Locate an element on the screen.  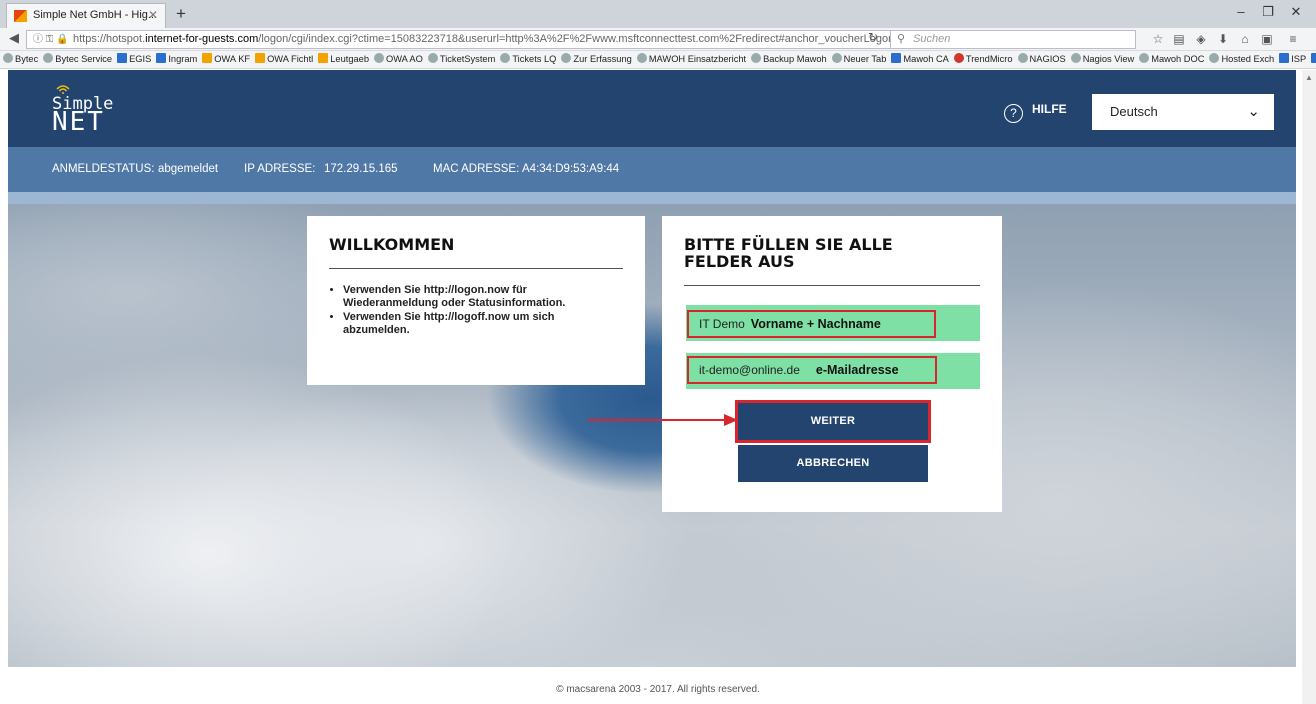
ip-value: 172.29.15.165 is located at coordinates (361, 169).